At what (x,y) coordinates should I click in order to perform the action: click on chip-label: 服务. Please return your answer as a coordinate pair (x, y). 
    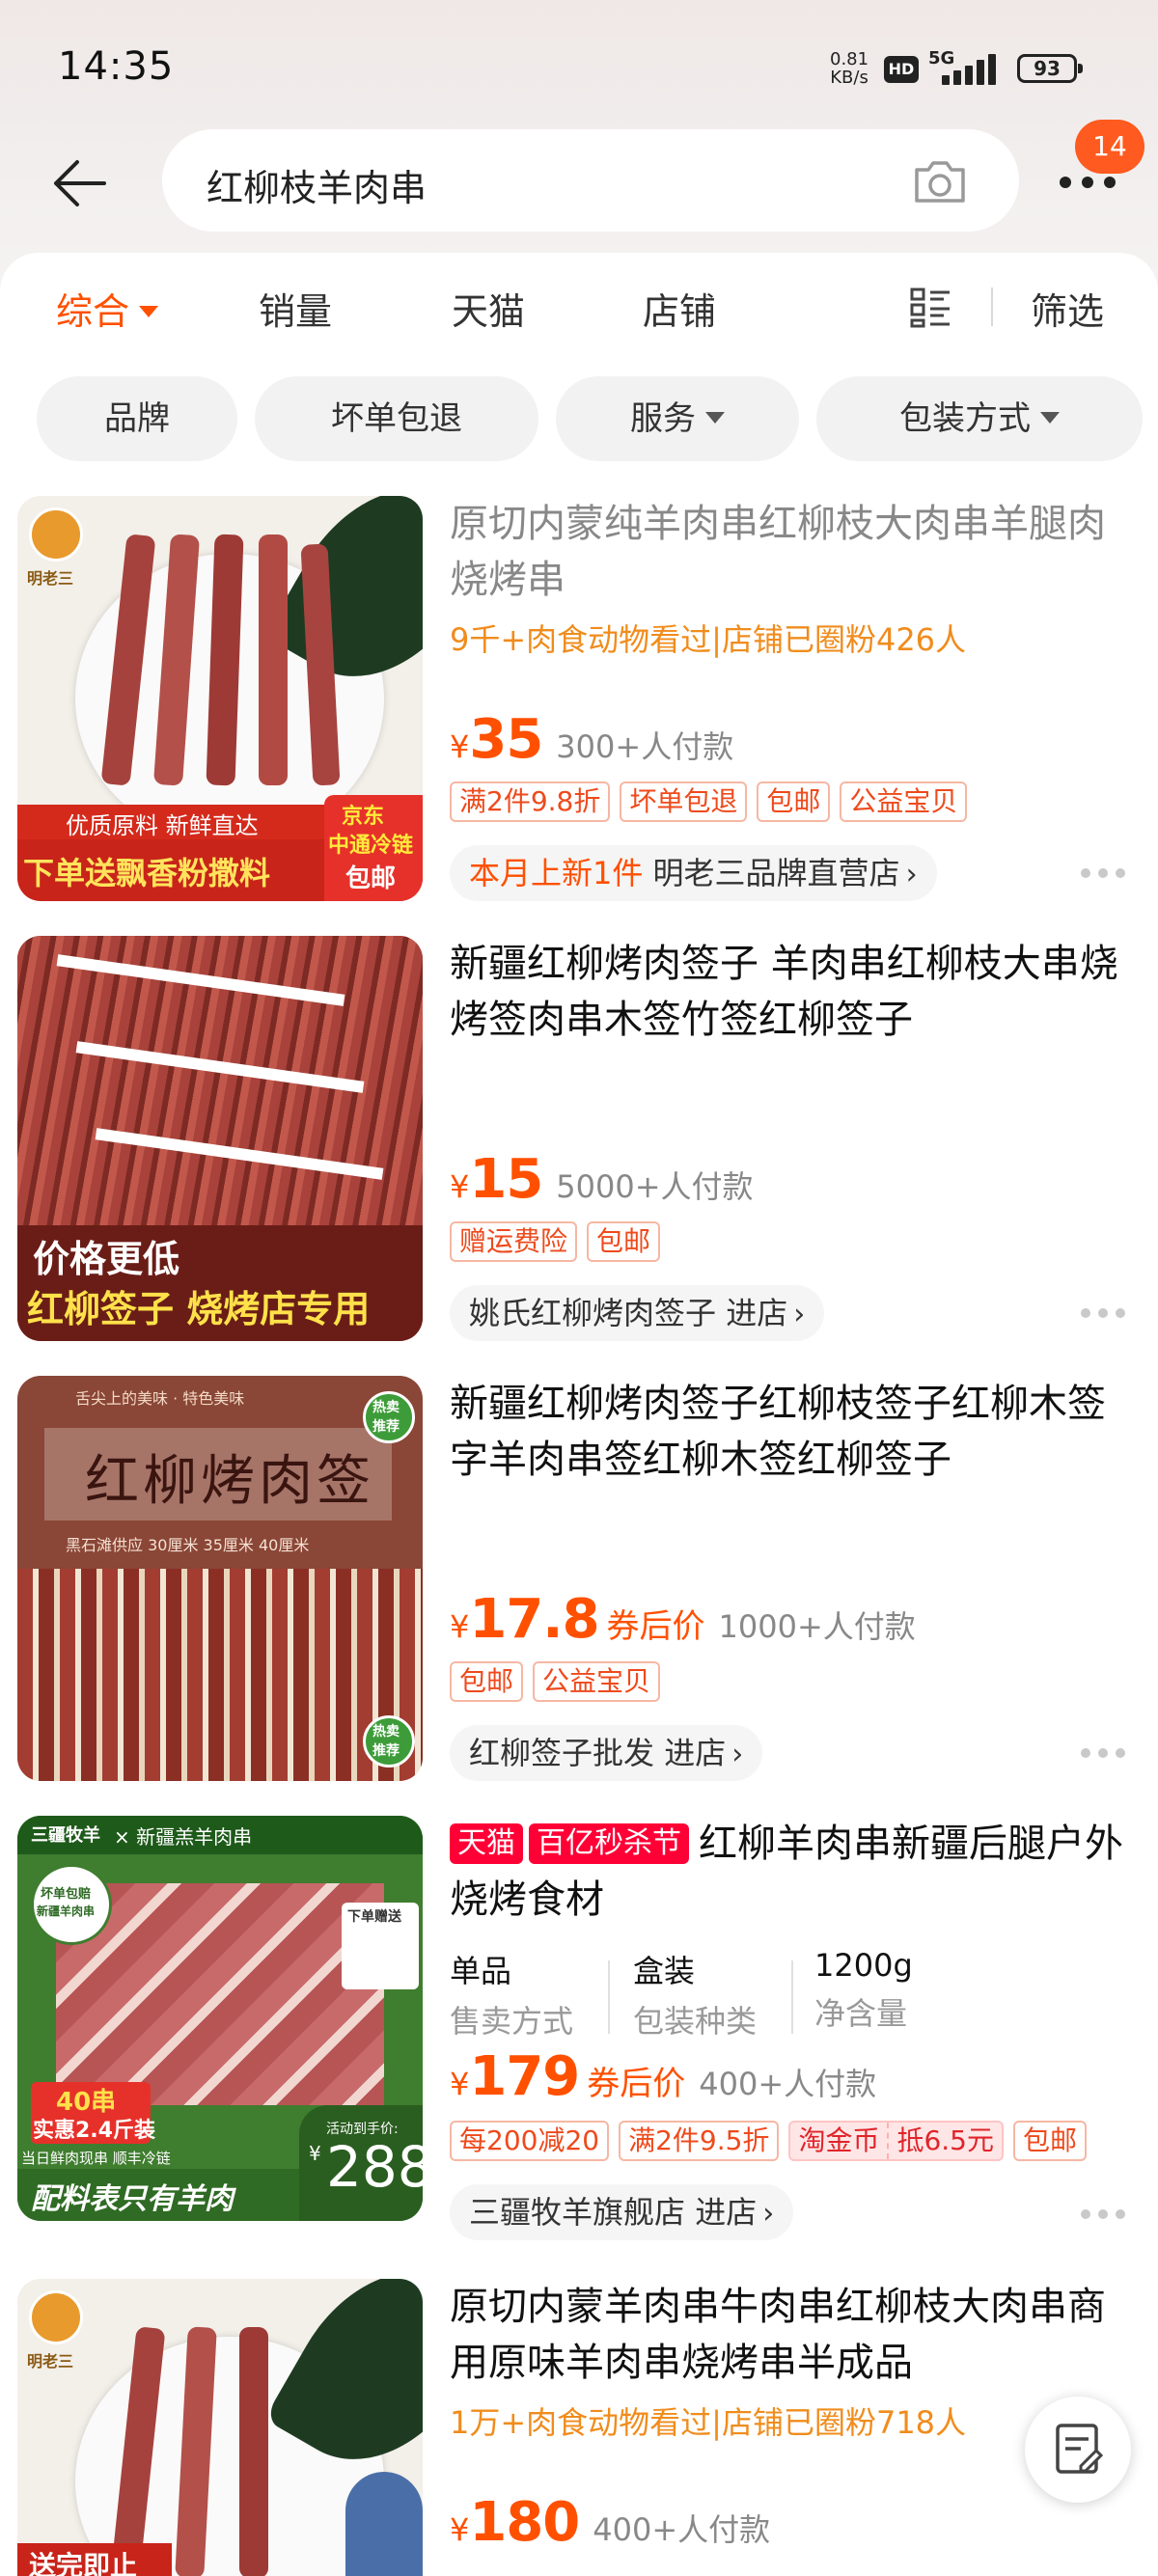
    Looking at the image, I should click on (663, 418).